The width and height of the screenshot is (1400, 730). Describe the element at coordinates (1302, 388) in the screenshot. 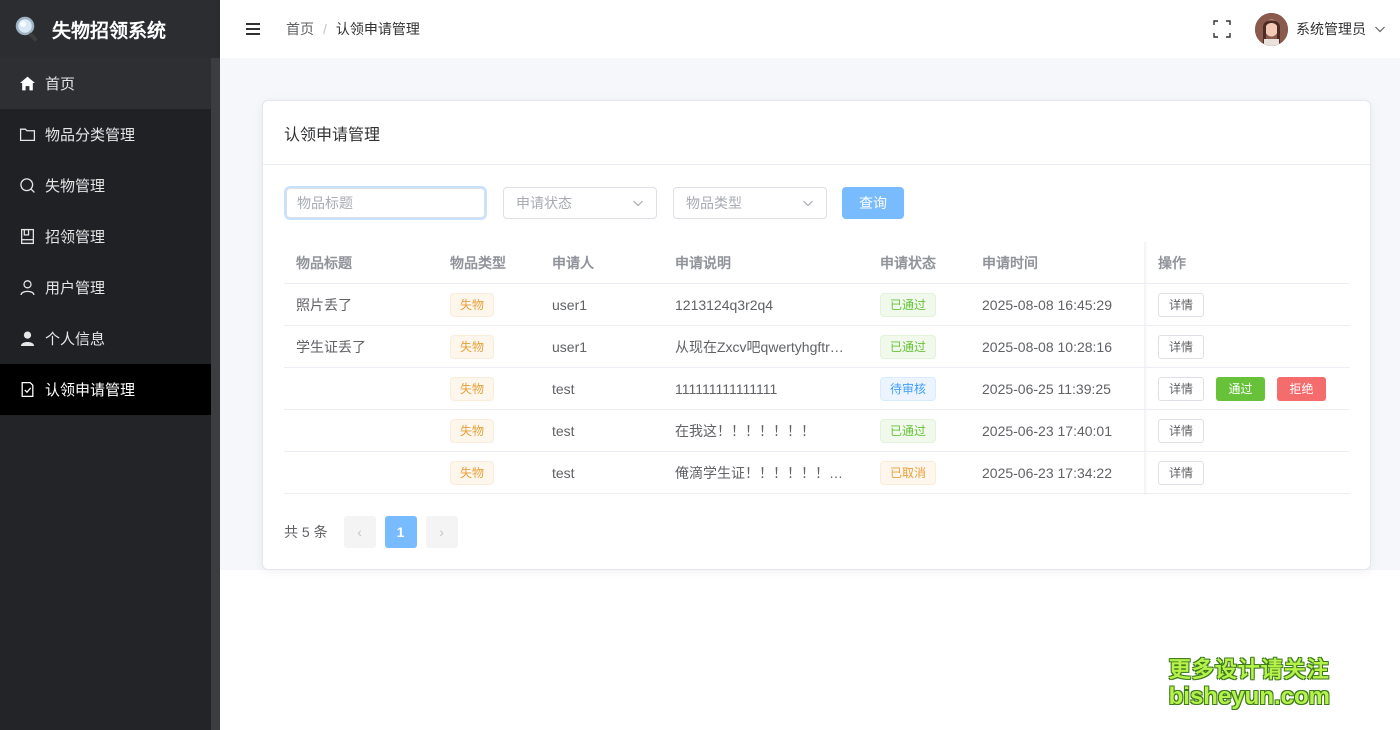

I see `reject-button: 拒绝` at that location.